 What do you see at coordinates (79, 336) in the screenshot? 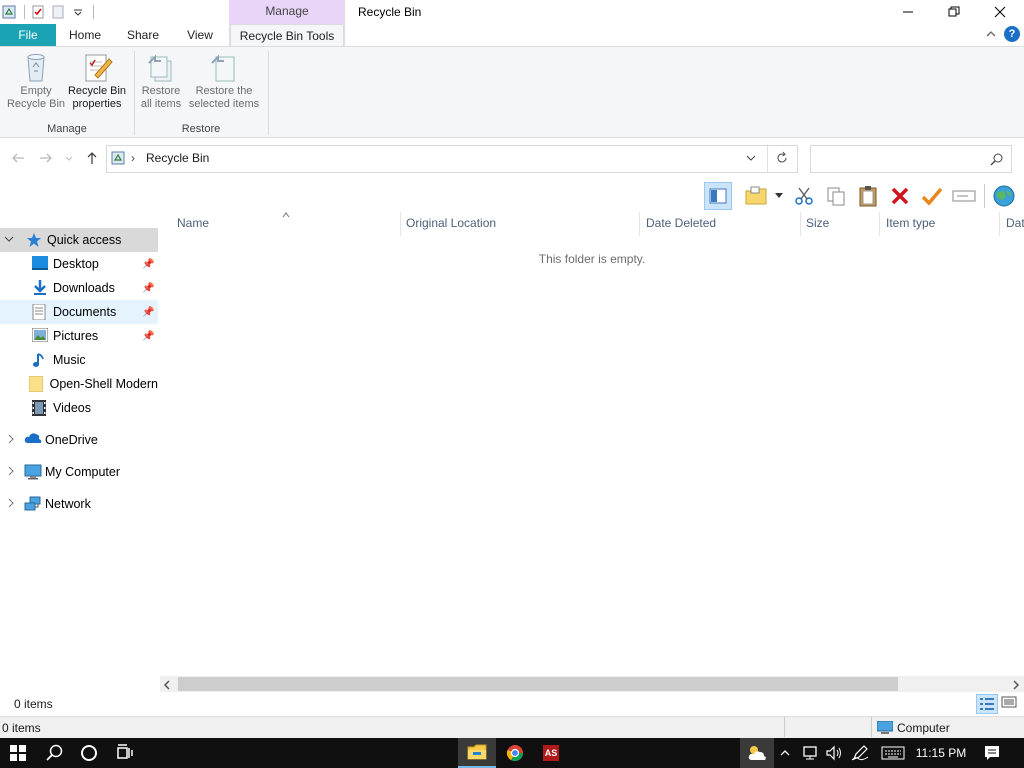
I see `nav-pictures: Pictures 📌` at bounding box center [79, 336].